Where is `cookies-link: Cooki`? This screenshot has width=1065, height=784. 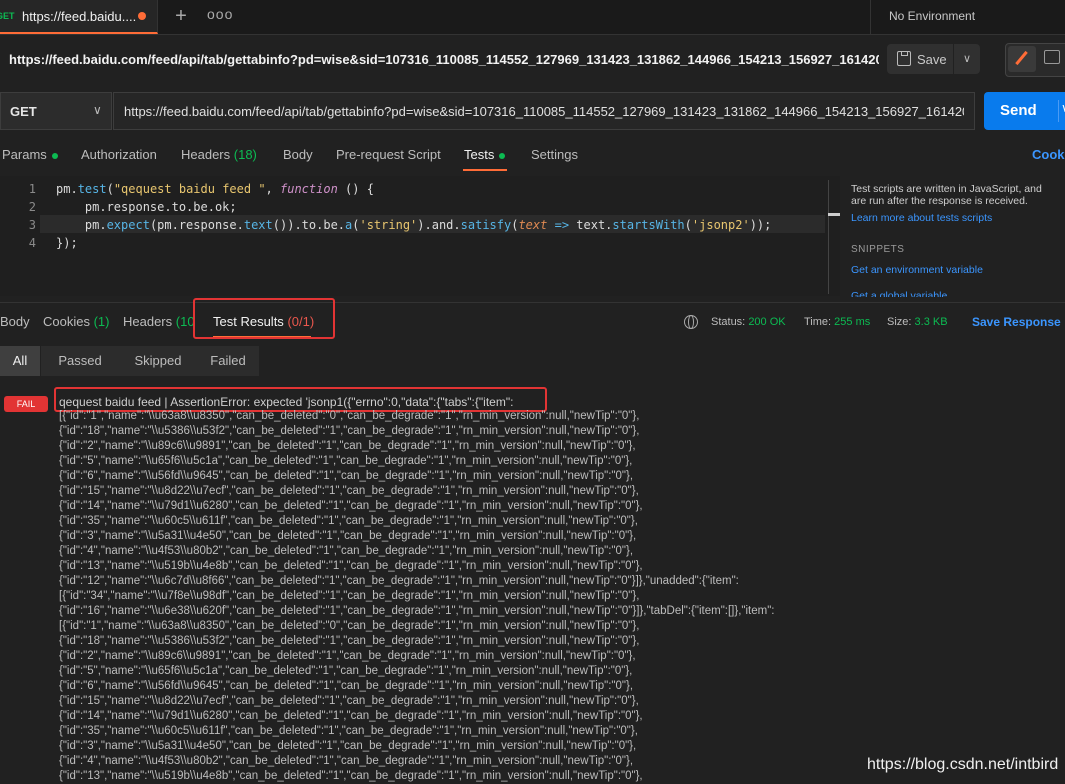
cookies-link: Cooki is located at coordinates (1048, 154).